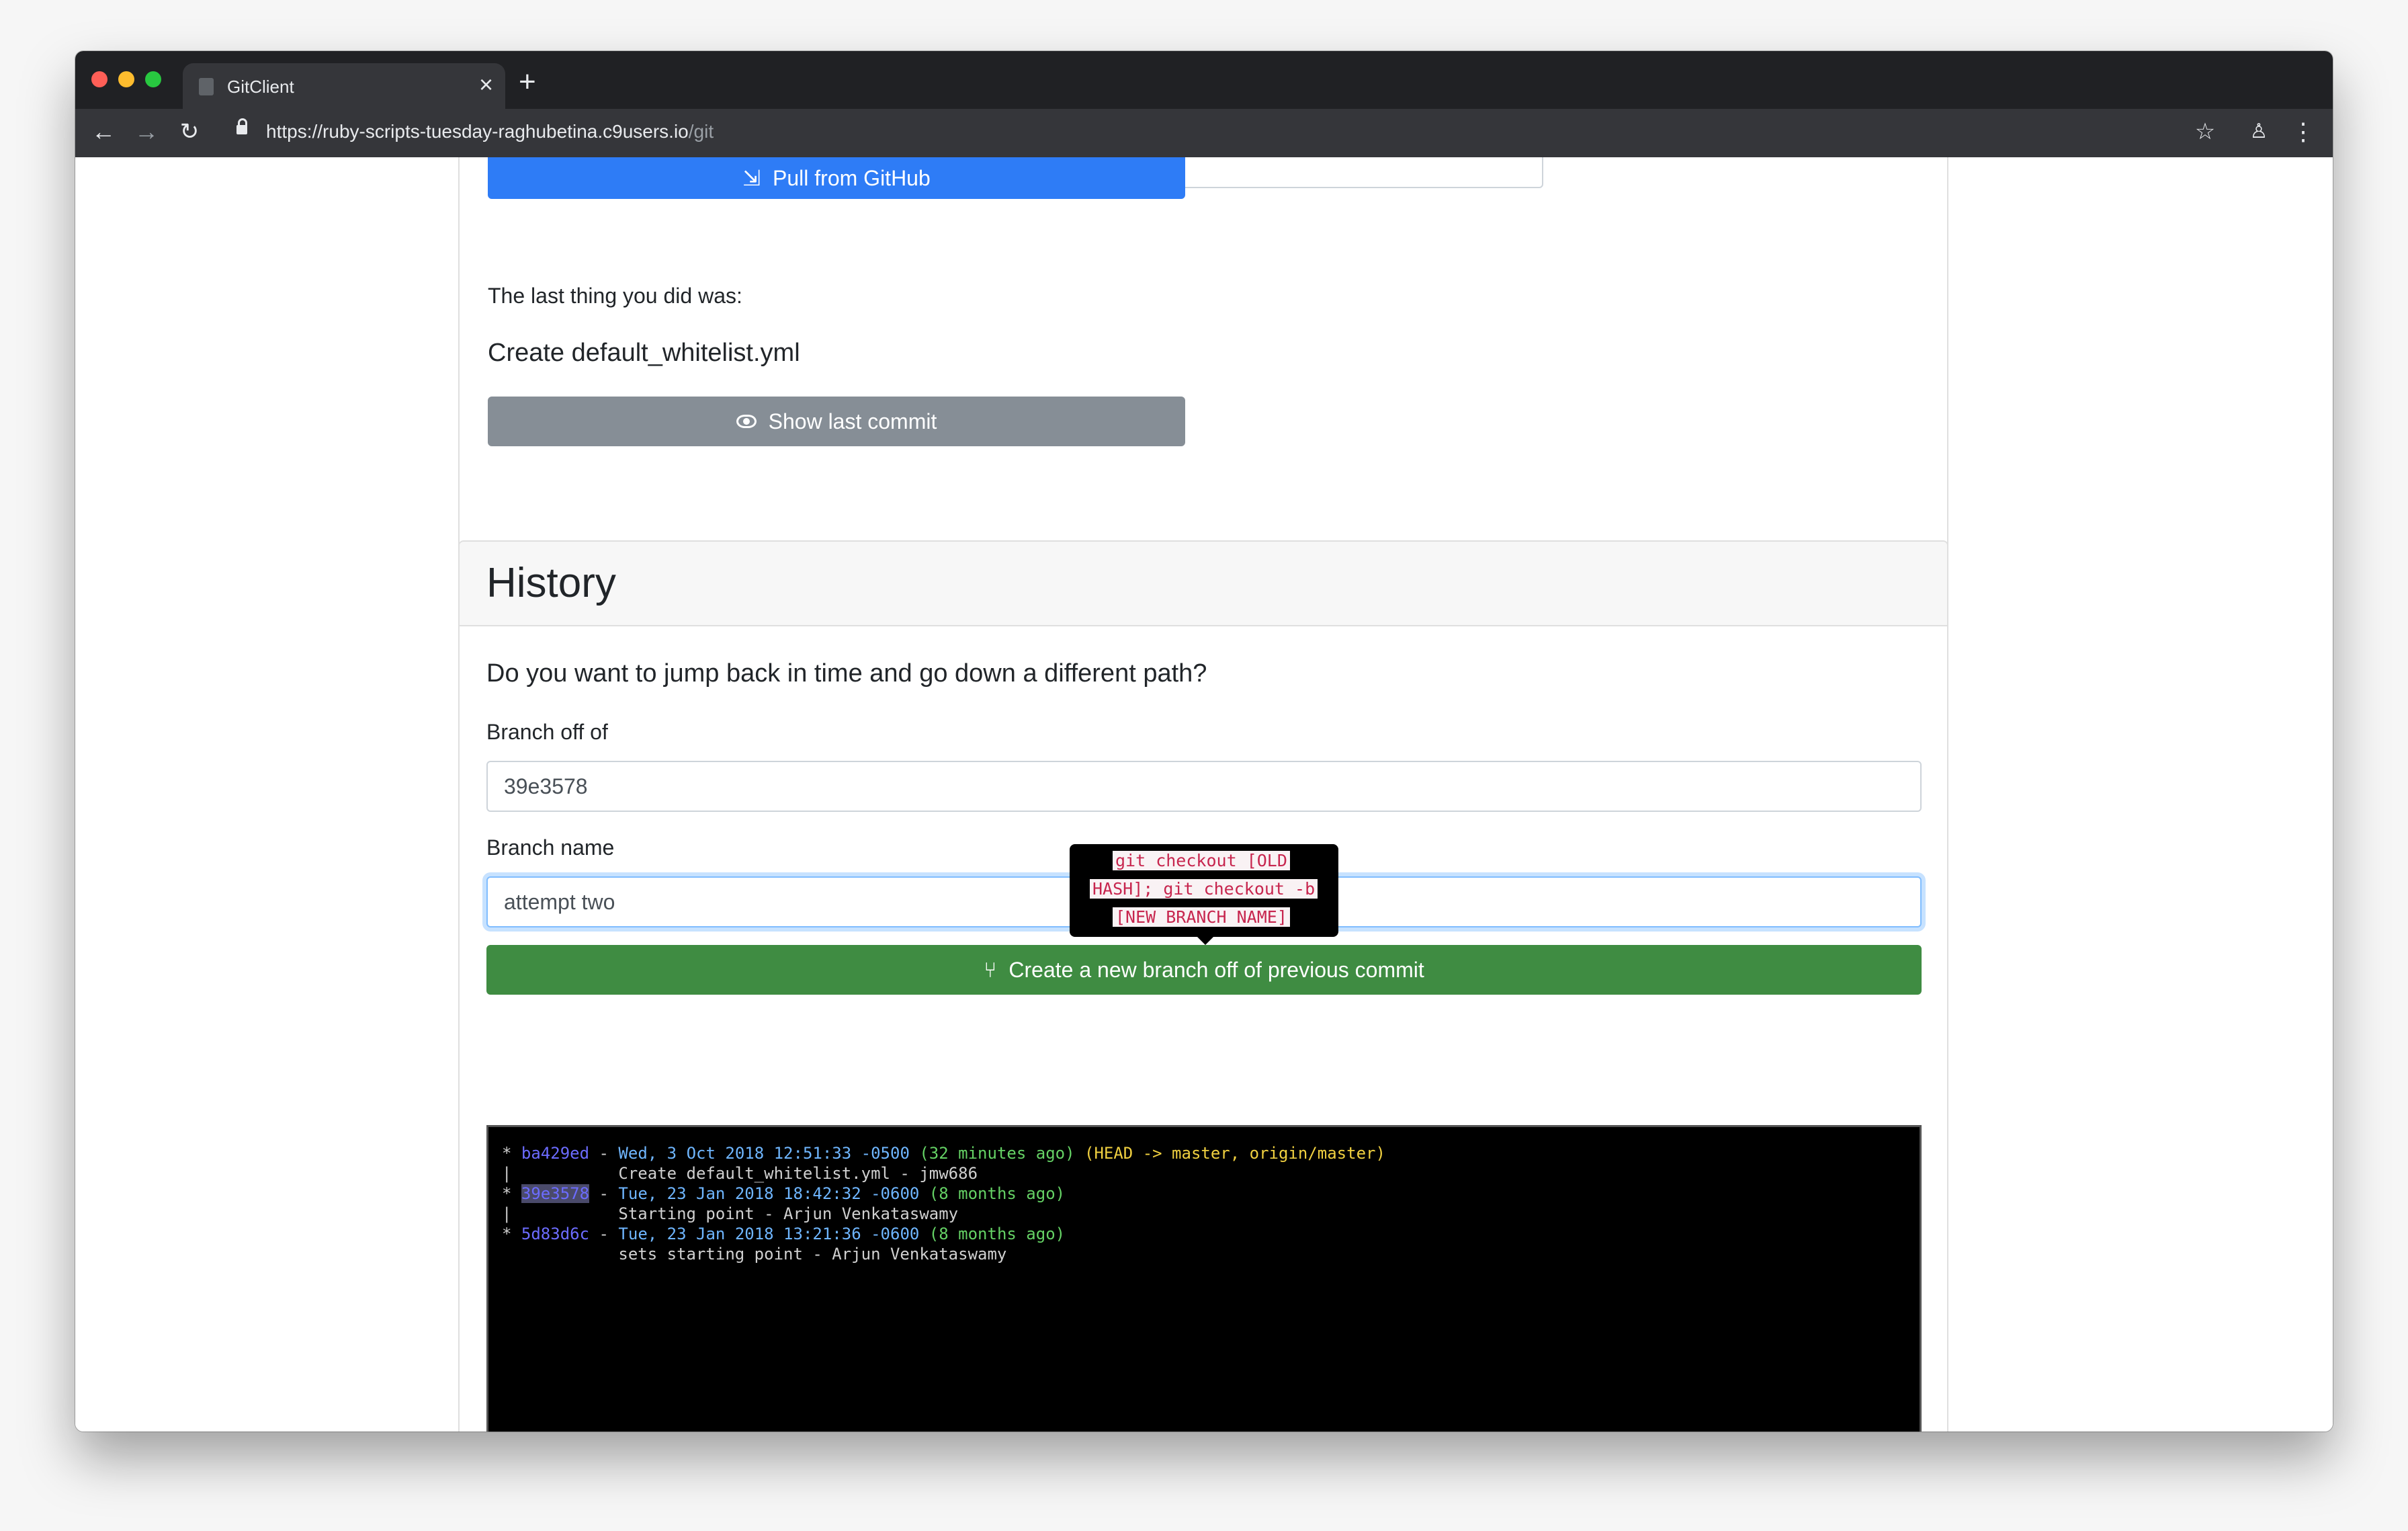  Describe the element at coordinates (751, 178) in the screenshot. I see `sign-in-icon: ⇲` at that location.